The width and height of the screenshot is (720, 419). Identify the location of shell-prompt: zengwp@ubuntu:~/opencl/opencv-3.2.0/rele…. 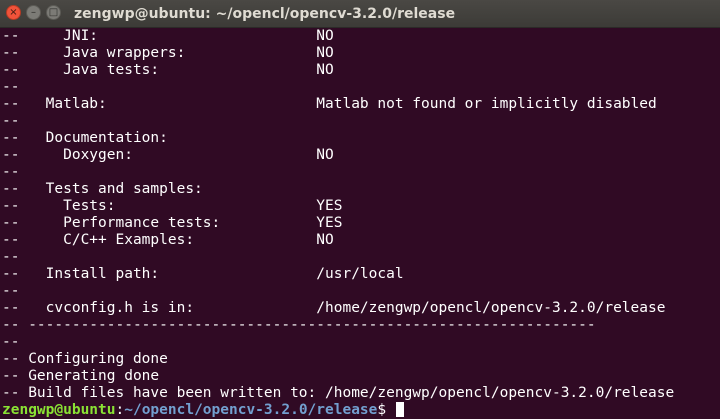
(360, 410).